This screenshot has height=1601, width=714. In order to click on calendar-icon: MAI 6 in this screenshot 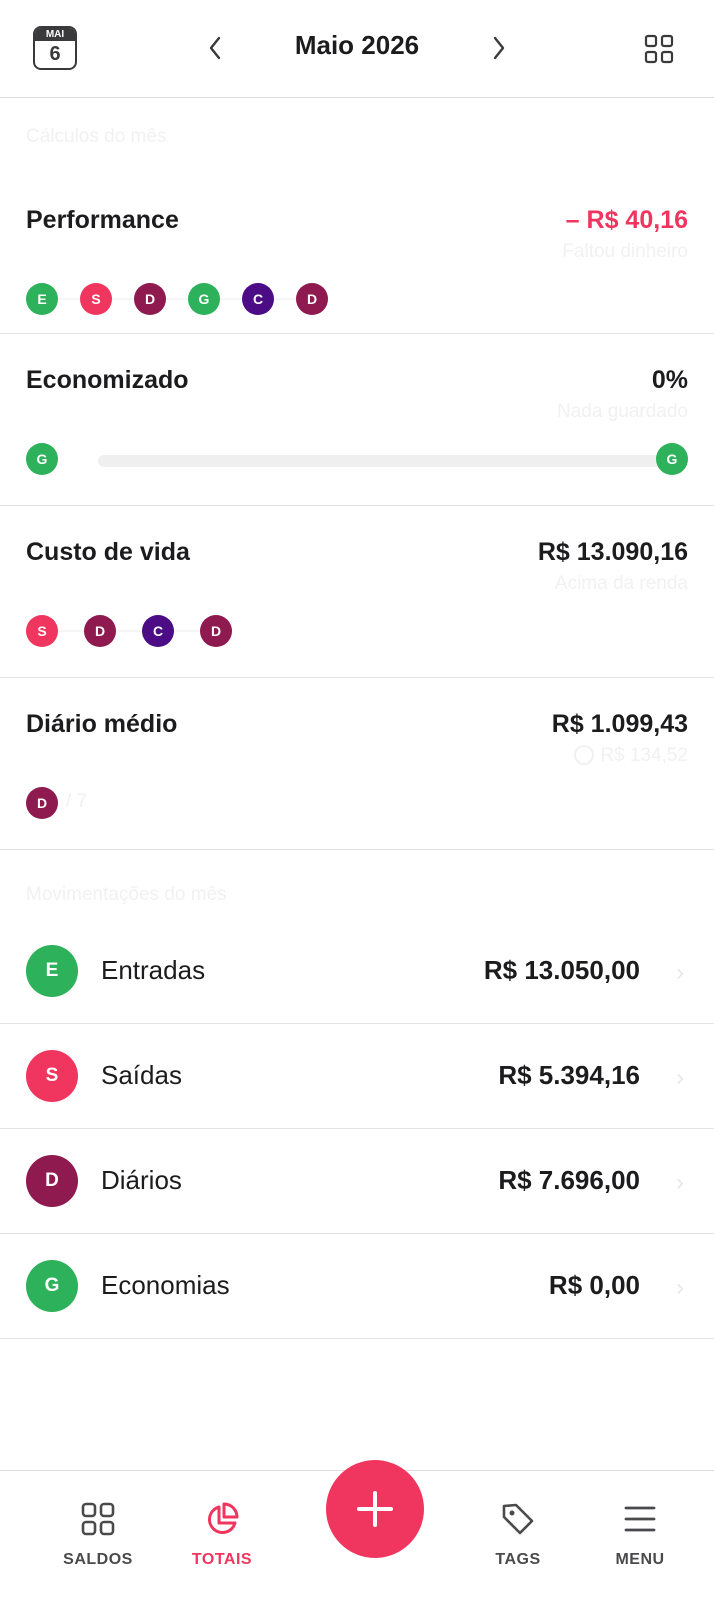, I will do `click(55, 48)`.